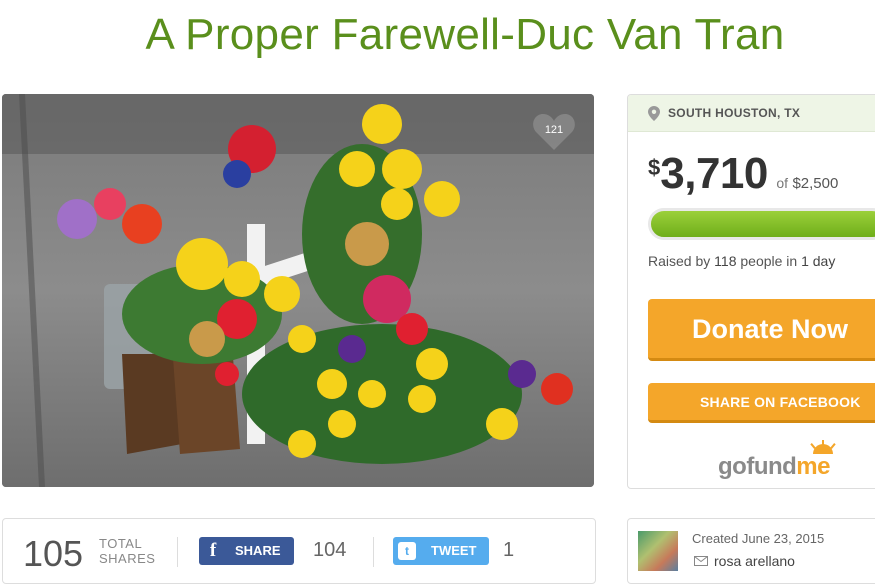 Image resolution: width=875 pixels, height=586 pixels. I want to click on logo-text-gofund: gofund, so click(757, 466).